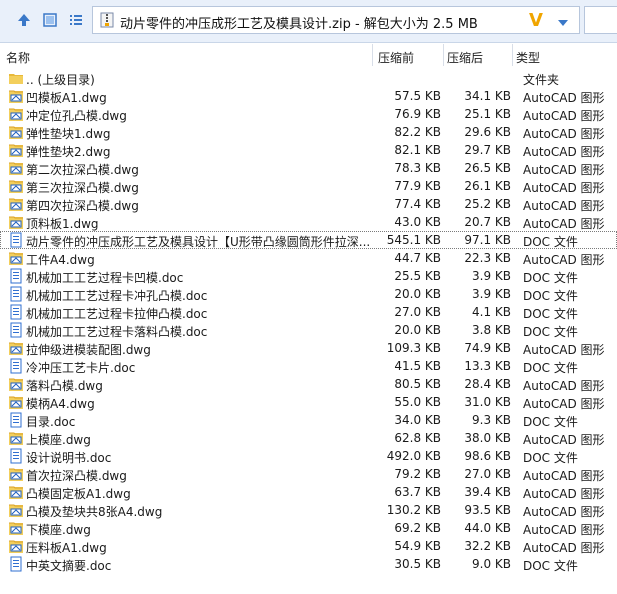 Image resolution: width=617 pixels, height=594 pixels. What do you see at coordinates (413, 510) in the screenshot?
I see `file-size: 130.2 KB` at bounding box center [413, 510].